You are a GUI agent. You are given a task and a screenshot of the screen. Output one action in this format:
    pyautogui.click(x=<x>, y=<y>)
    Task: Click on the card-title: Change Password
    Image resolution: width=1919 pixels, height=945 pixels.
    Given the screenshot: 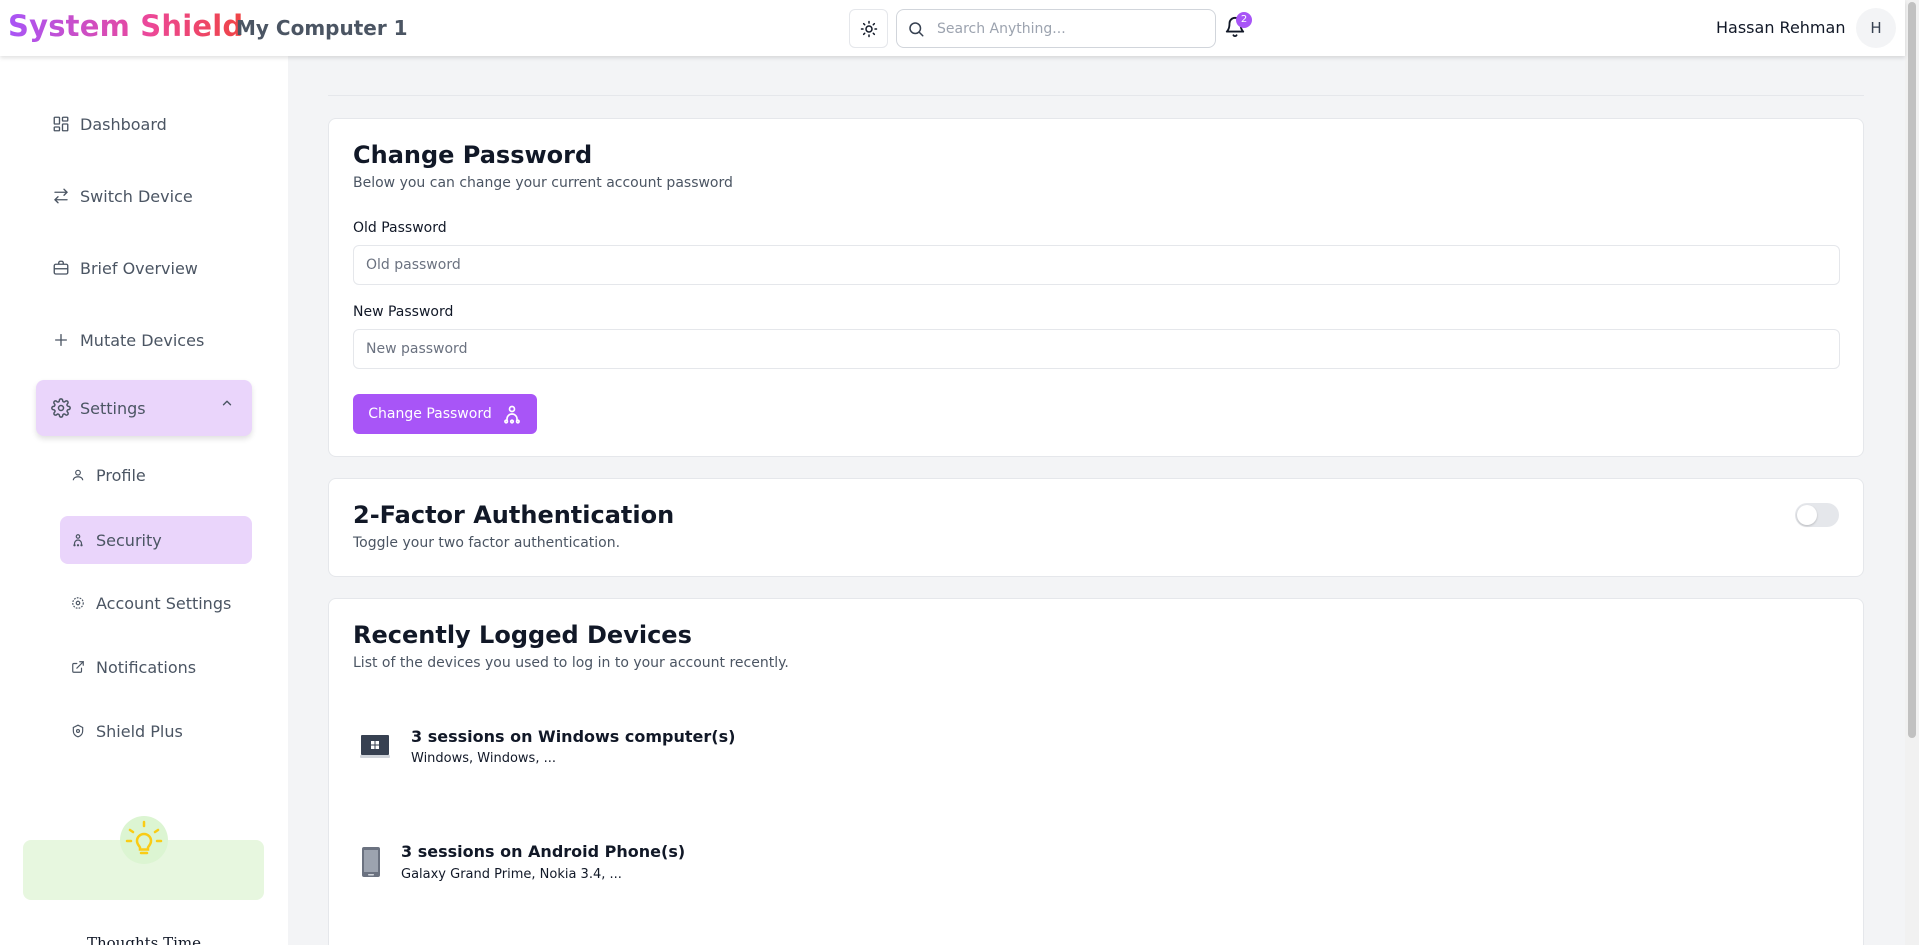 What is the action you would take?
    pyautogui.click(x=473, y=155)
    